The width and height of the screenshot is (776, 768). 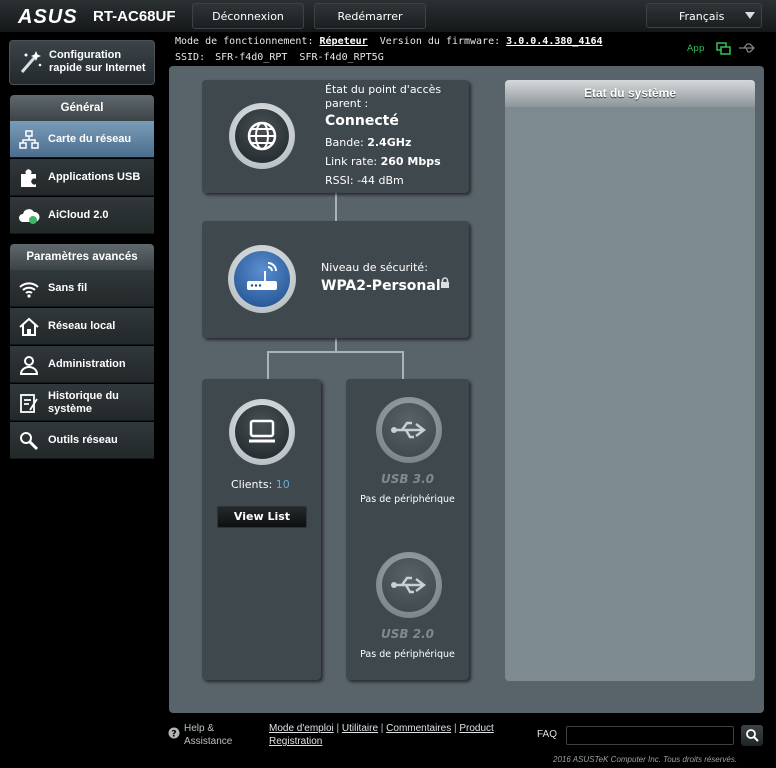 I want to click on rssi-label: RSSI:, so click(x=339, y=180).